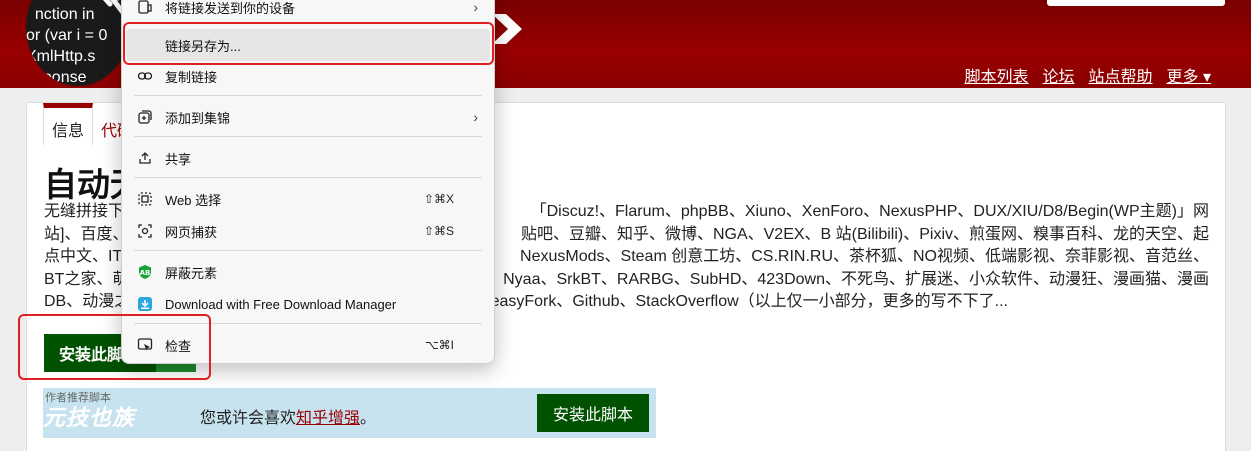 The image size is (1251, 451). Describe the element at coordinates (1136, 3) in the screenshot. I see `top-search-box` at that location.